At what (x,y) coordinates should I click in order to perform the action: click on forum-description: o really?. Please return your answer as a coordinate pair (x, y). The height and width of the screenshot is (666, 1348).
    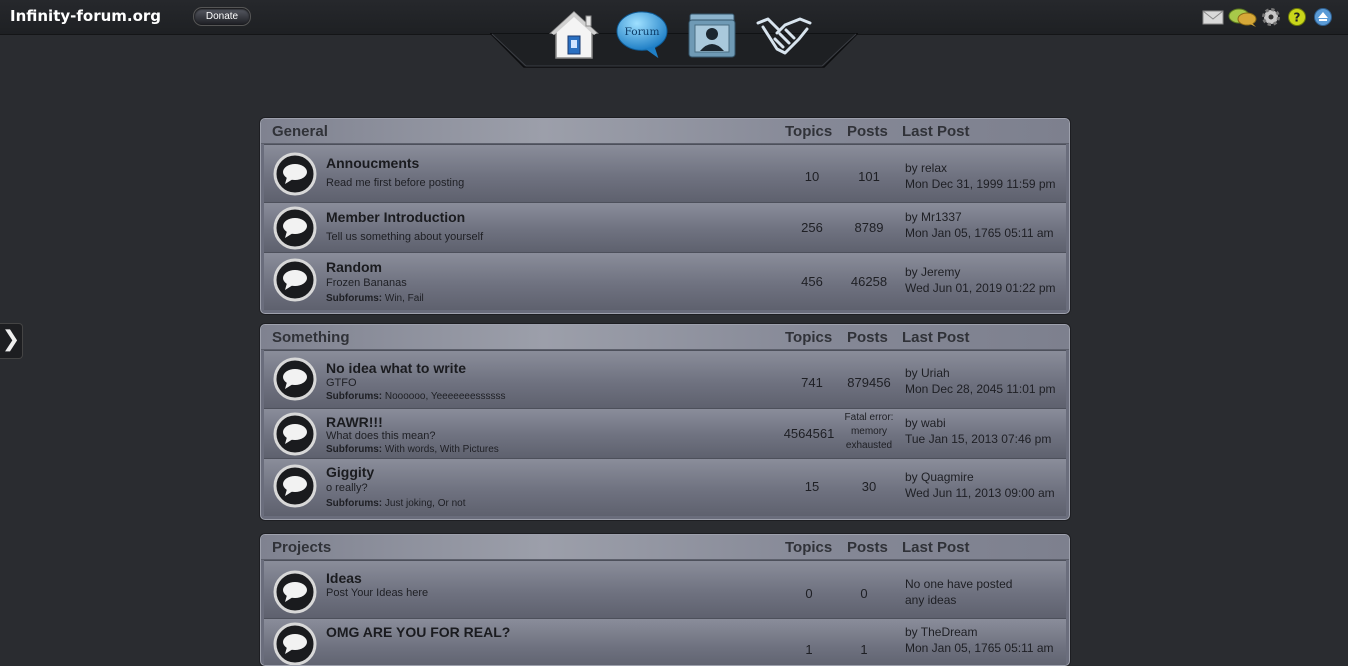
    Looking at the image, I should click on (347, 488).